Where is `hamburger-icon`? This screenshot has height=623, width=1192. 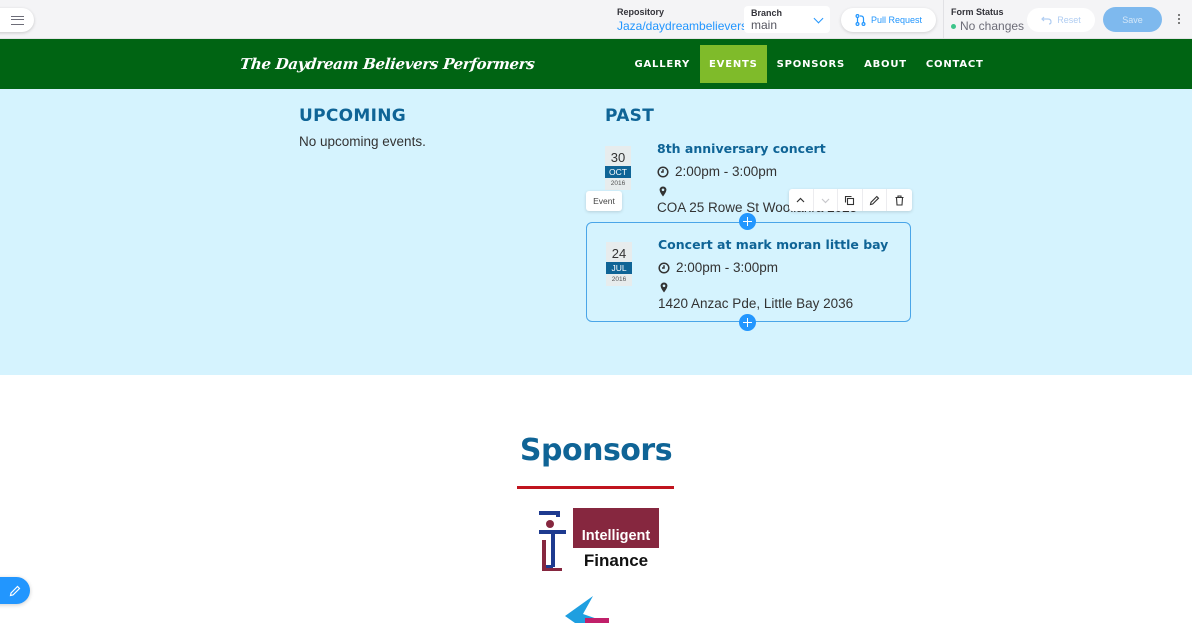
hamburger-icon is located at coordinates (17, 20).